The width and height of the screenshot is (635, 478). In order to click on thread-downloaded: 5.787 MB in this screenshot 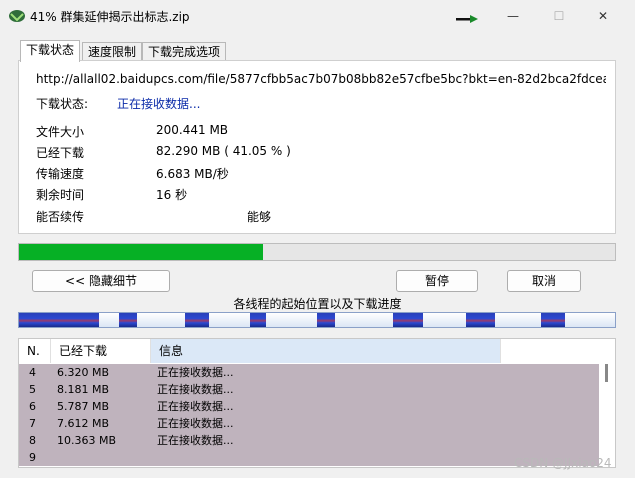, I will do `click(83, 406)`.